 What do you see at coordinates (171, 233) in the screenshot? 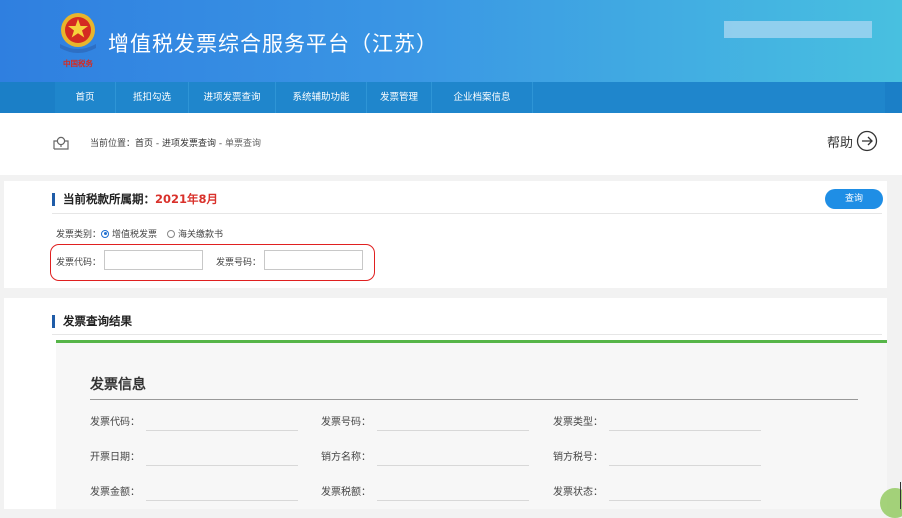
I see `radio-dot` at bounding box center [171, 233].